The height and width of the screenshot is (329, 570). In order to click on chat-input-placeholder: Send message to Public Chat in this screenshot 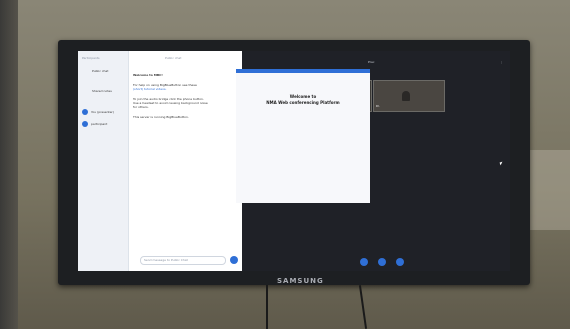, I will do `click(166, 260)`.